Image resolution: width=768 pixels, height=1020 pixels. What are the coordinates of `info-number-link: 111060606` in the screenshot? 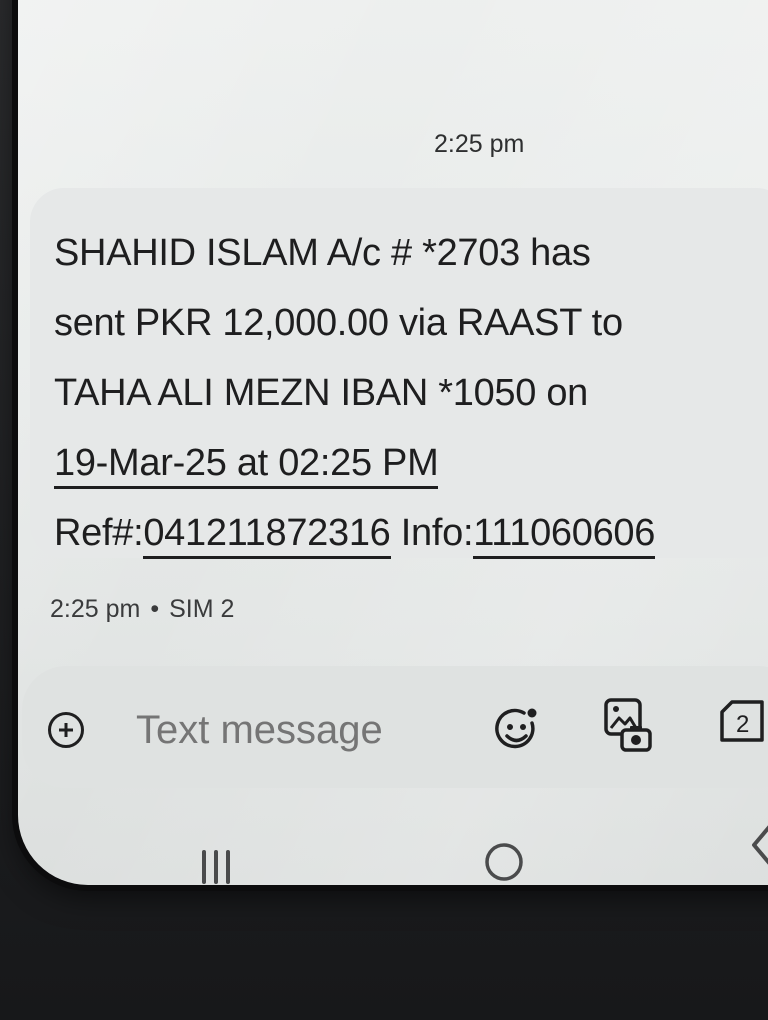 It's located at (564, 535).